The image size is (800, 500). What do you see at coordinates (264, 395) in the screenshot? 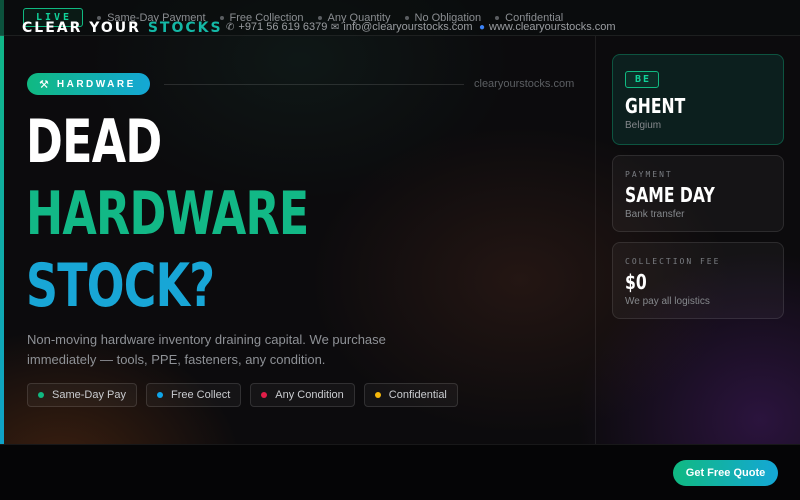
I see `red-dot-icon` at bounding box center [264, 395].